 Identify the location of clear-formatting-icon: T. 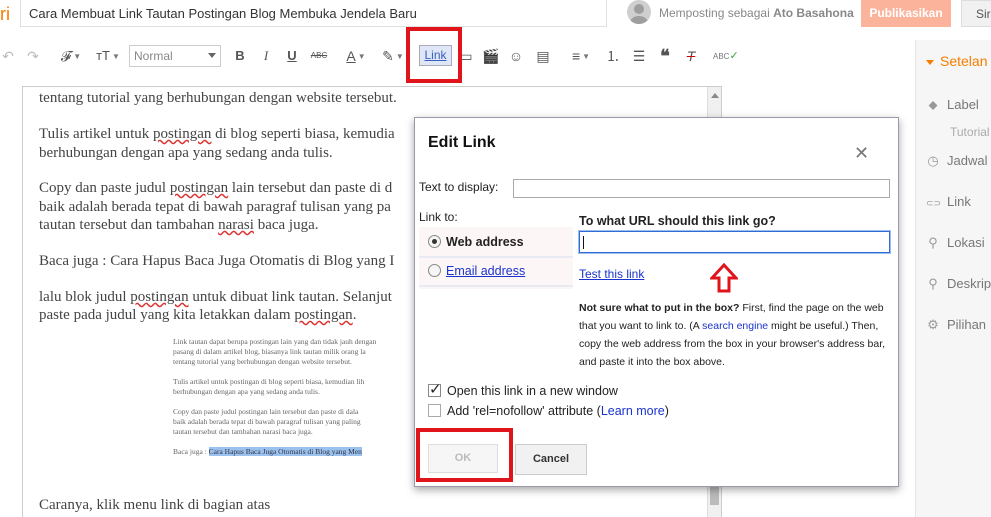
(691, 56).